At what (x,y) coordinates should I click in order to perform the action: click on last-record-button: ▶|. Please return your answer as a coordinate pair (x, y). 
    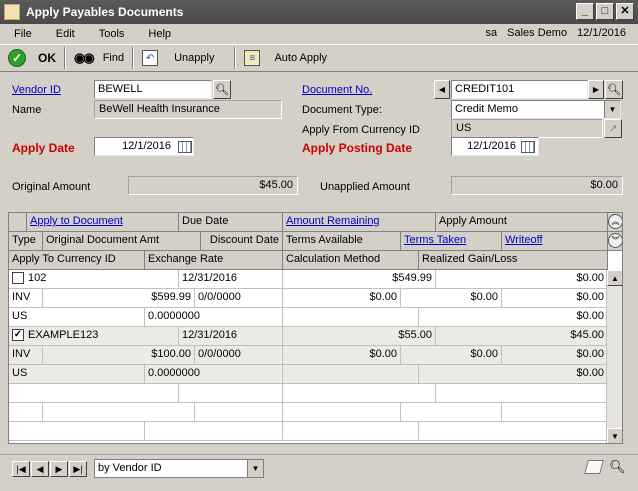
    Looking at the image, I should click on (78, 469).